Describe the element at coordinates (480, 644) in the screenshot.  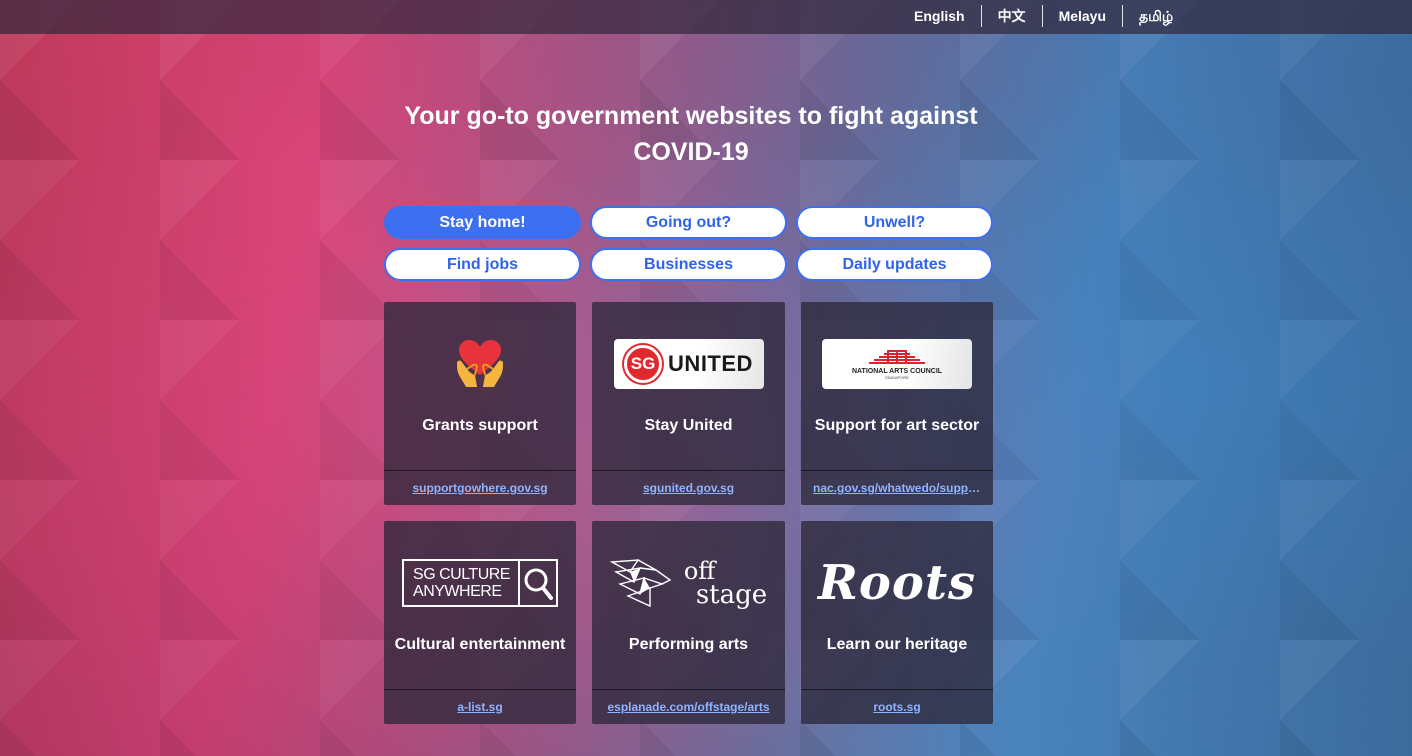
I see `card-title: Cultural entertainment` at that location.